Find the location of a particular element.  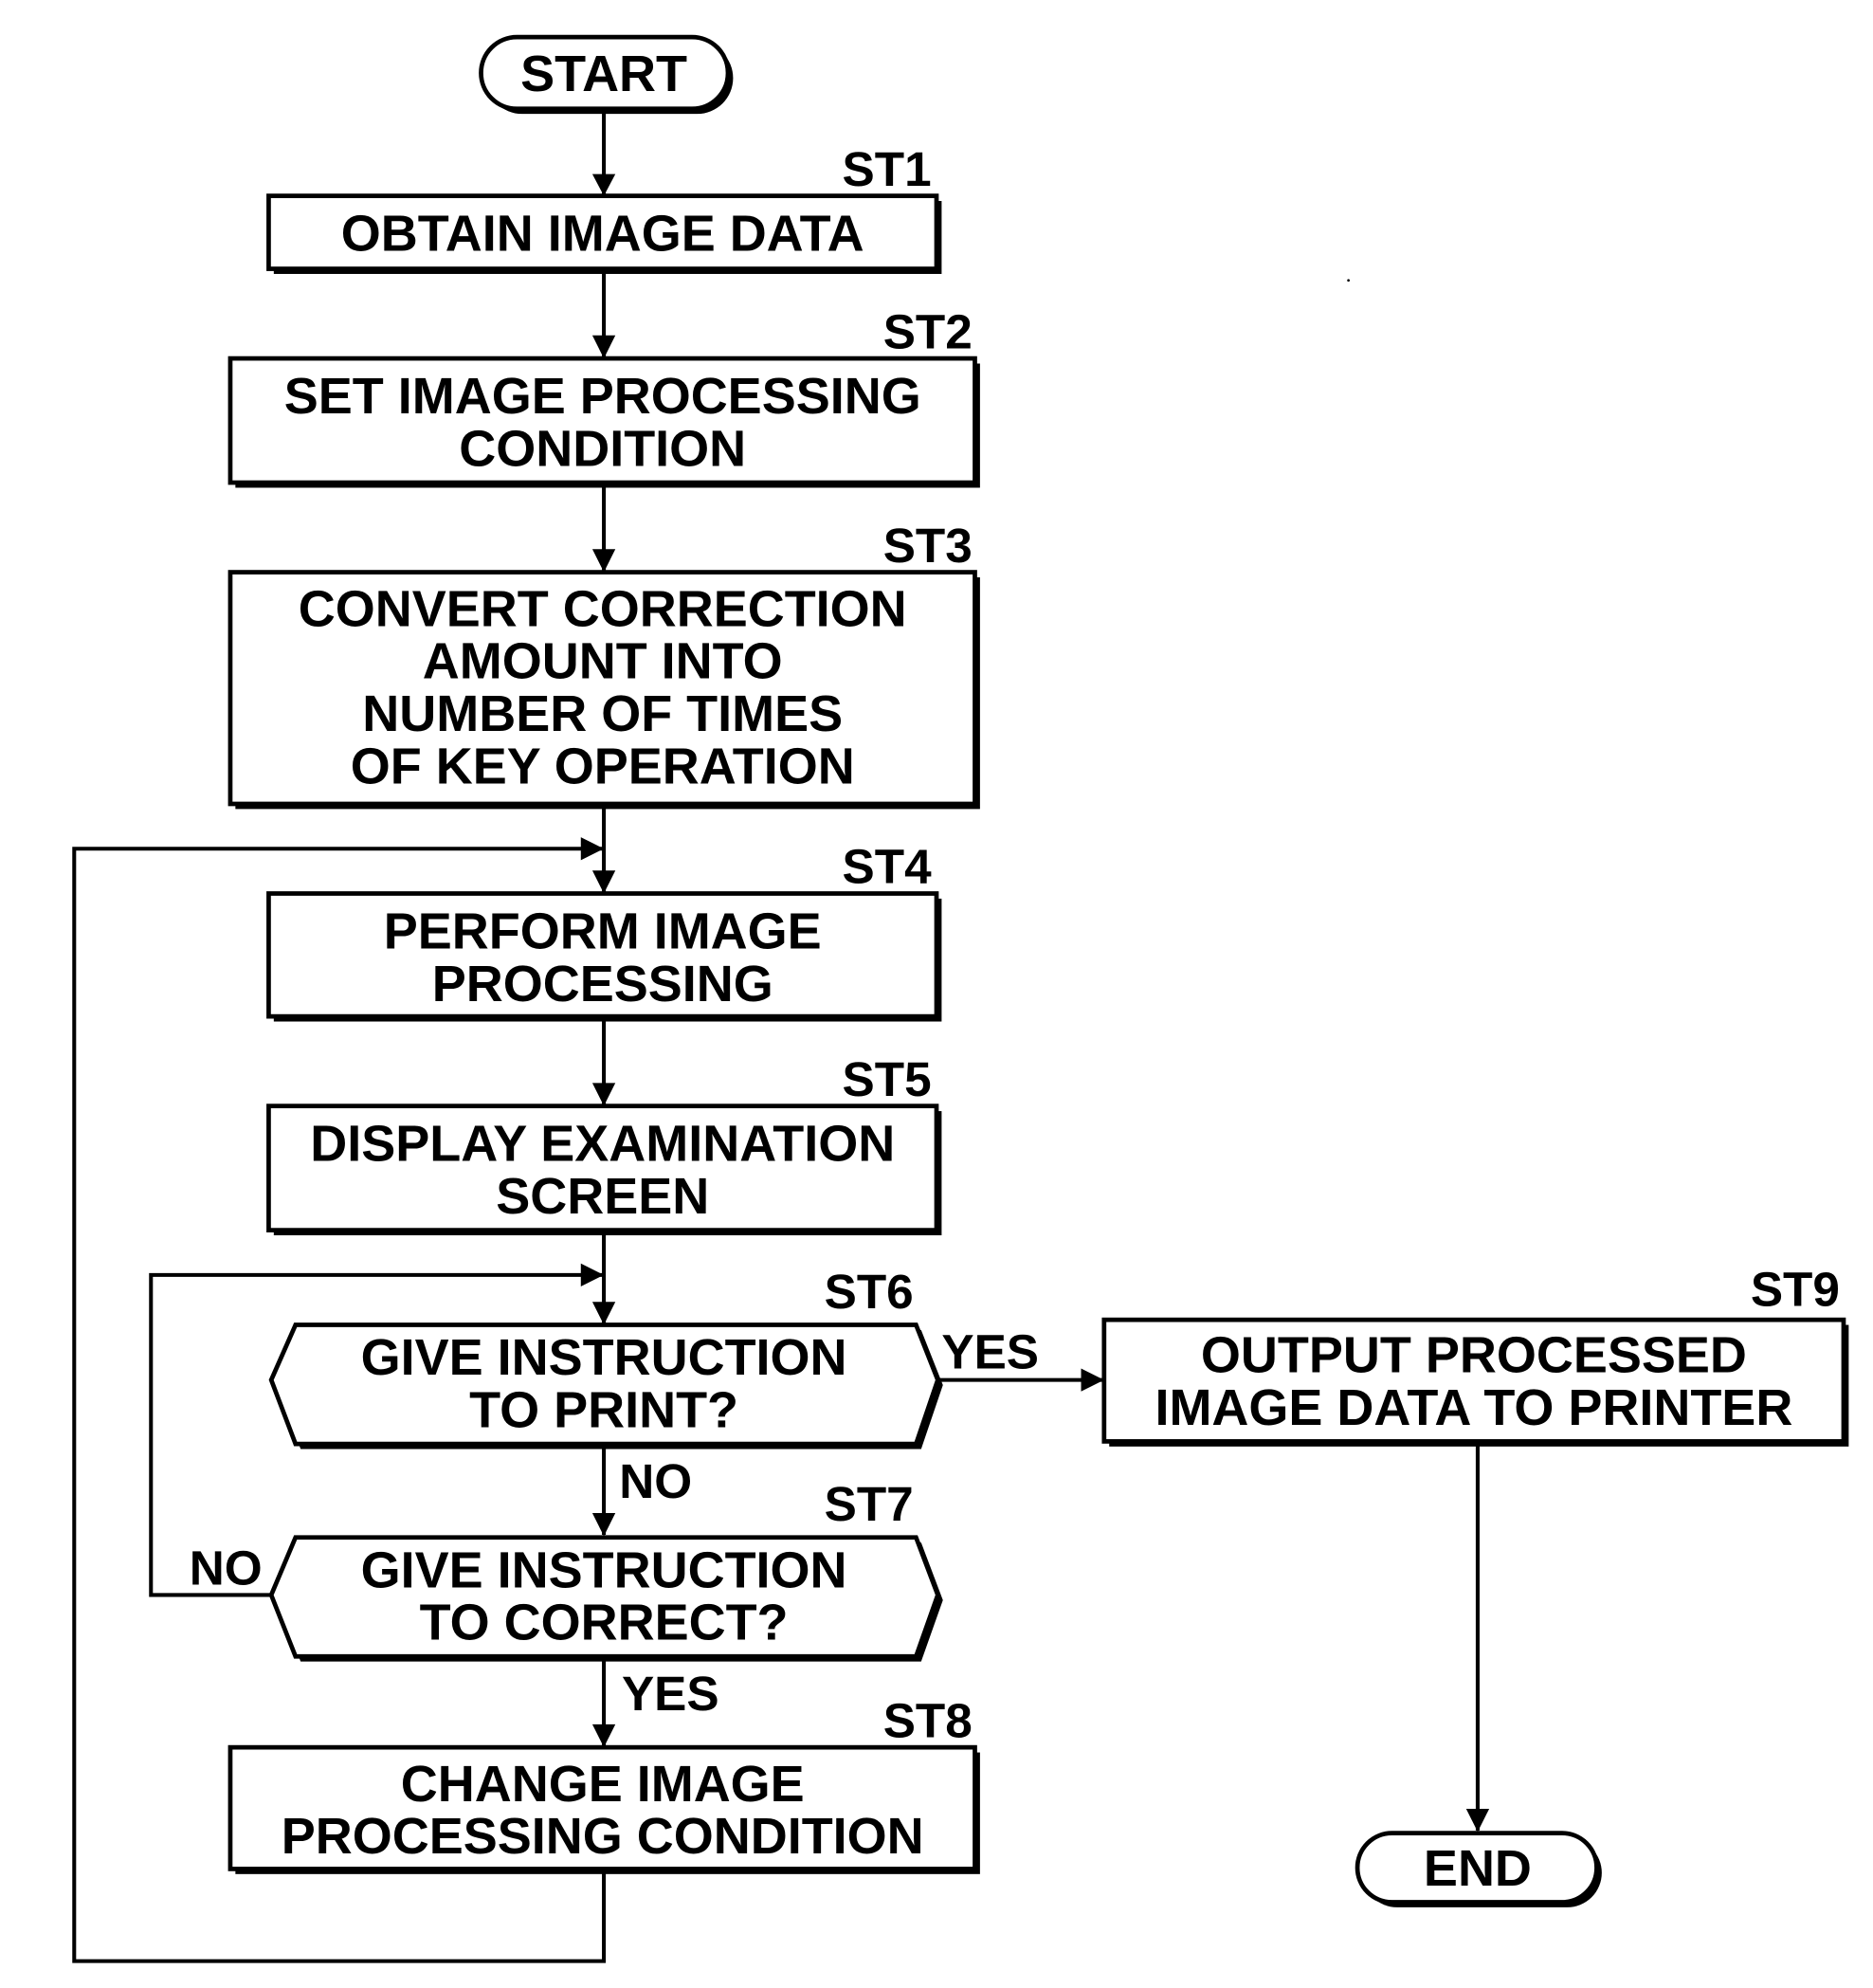

scan-speck is located at coordinates (1349, 281).